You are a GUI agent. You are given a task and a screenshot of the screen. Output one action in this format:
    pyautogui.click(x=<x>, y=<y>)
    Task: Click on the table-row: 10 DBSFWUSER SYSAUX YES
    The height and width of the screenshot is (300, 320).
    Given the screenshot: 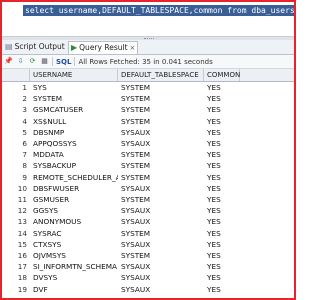 What is the action you would take?
    pyautogui.click(x=148, y=188)
    